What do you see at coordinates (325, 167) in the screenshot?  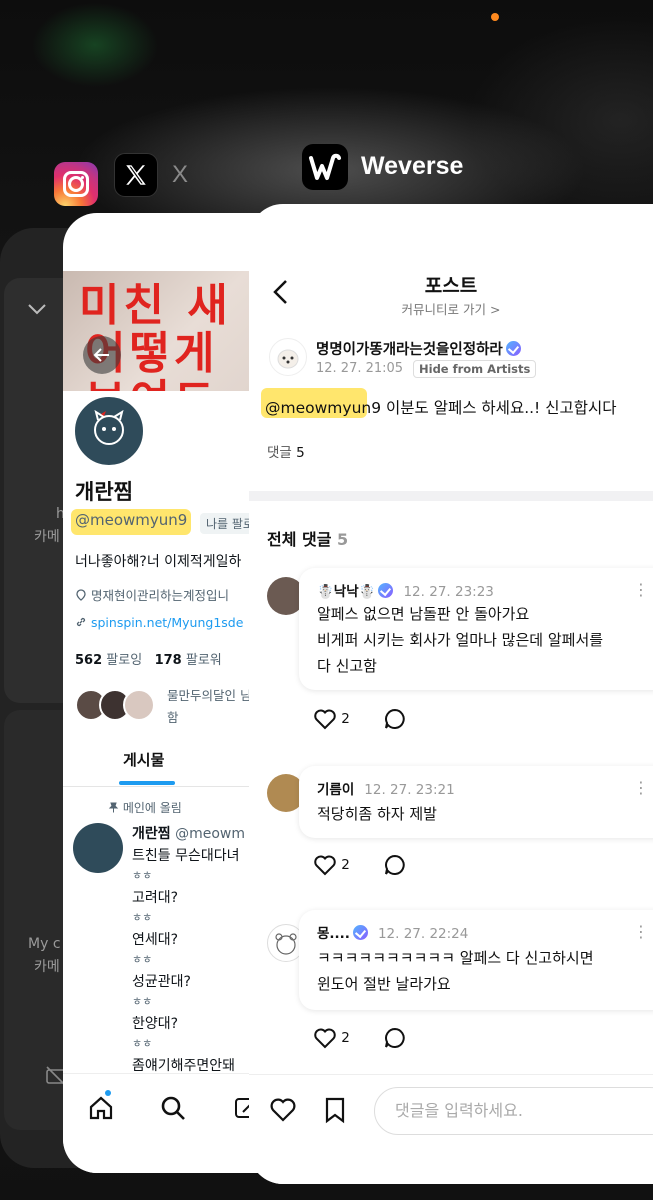 I see `weverse-app-icon` at bounding box center [325, 167].